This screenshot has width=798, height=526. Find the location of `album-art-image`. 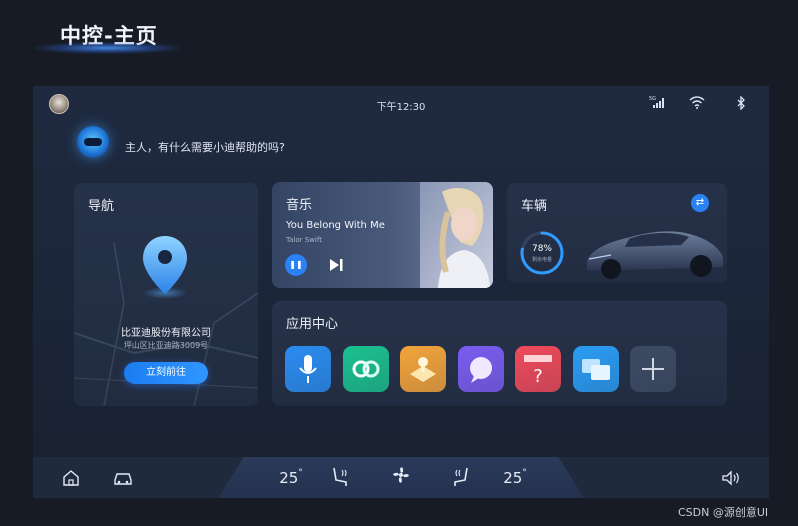

album-art-image is located at coordinates (456, 235).